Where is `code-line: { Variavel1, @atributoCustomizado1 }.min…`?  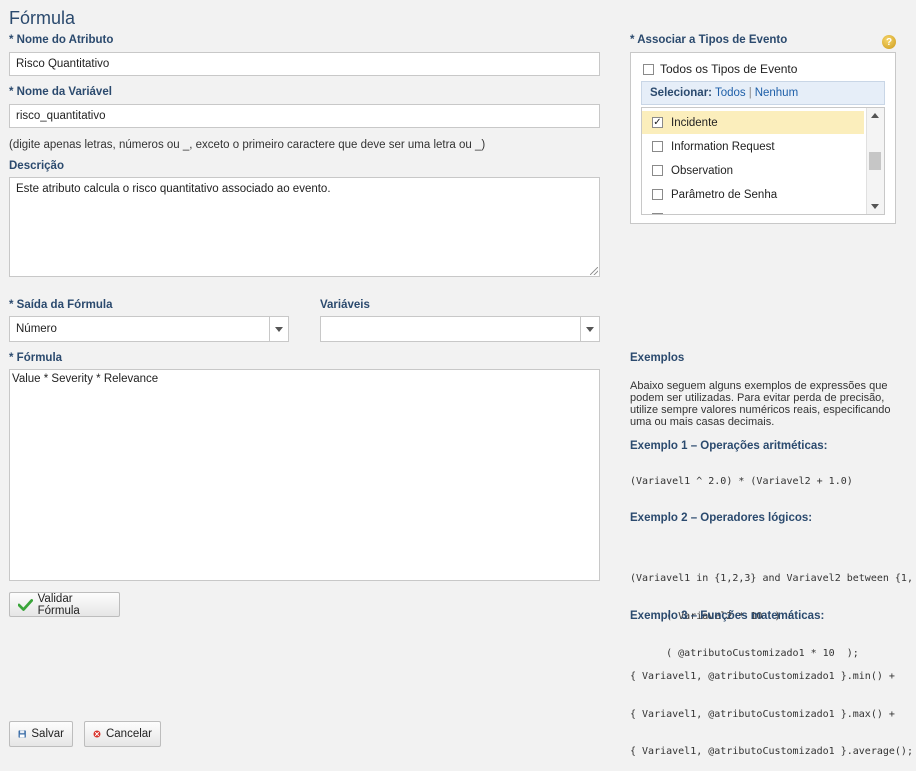 code-line: { Variavel1, @atributoCustomizado1 }.min… is located at coordinates (762, 676).